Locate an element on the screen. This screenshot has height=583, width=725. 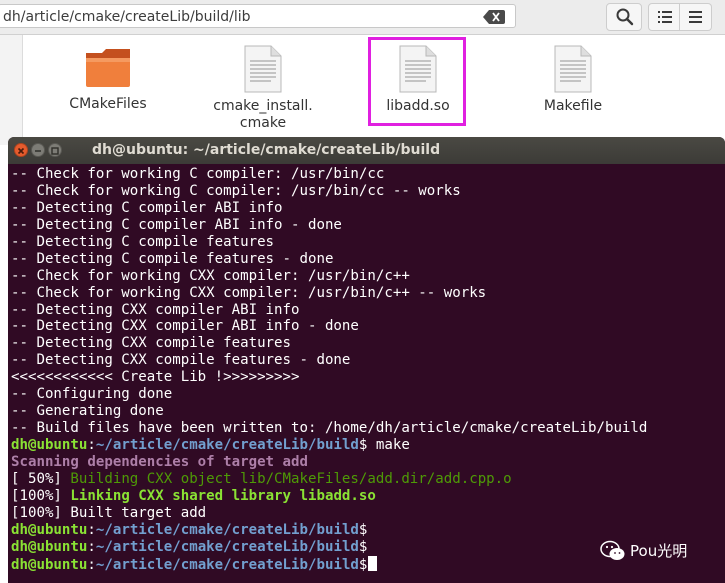
close-button is located at coordinates (21, 150).